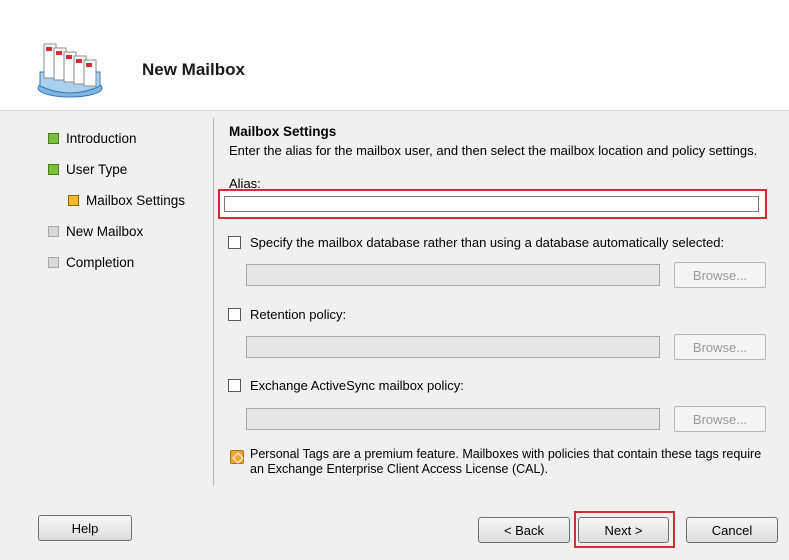 The height and width of the screenshot is (560, 789). Describe the element at coordinates (70, 70) in the screenshot. I see `mailbox-stack-icon` at that location.